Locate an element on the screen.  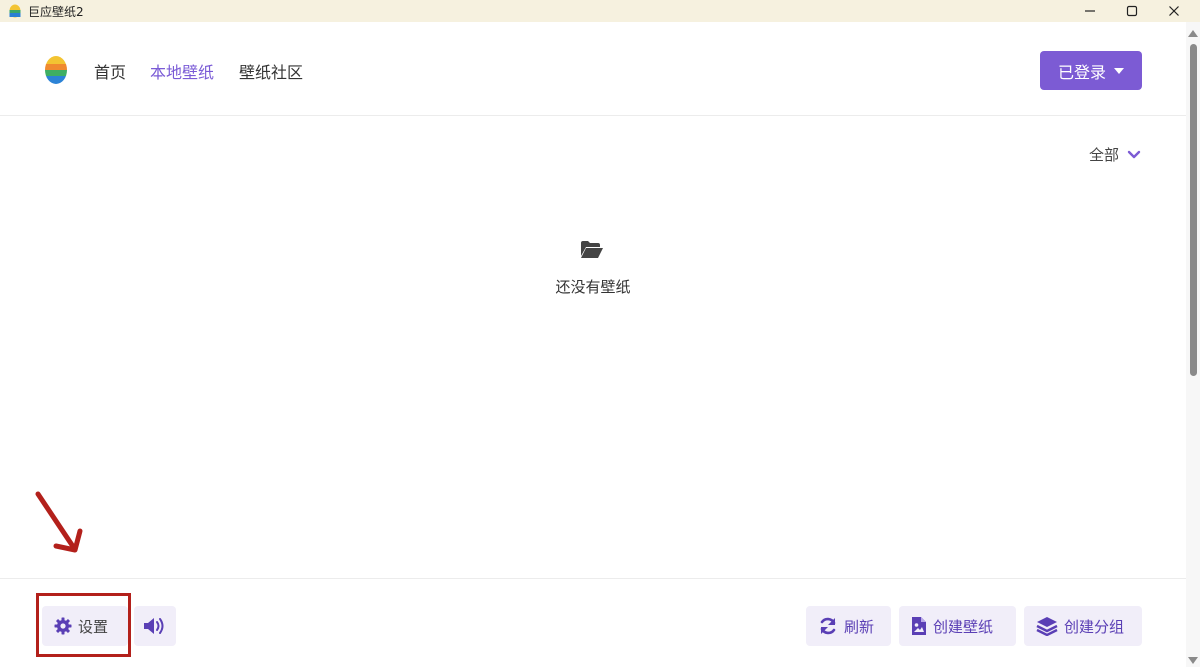
folder-open-icon is located at coordinates (592, 249).